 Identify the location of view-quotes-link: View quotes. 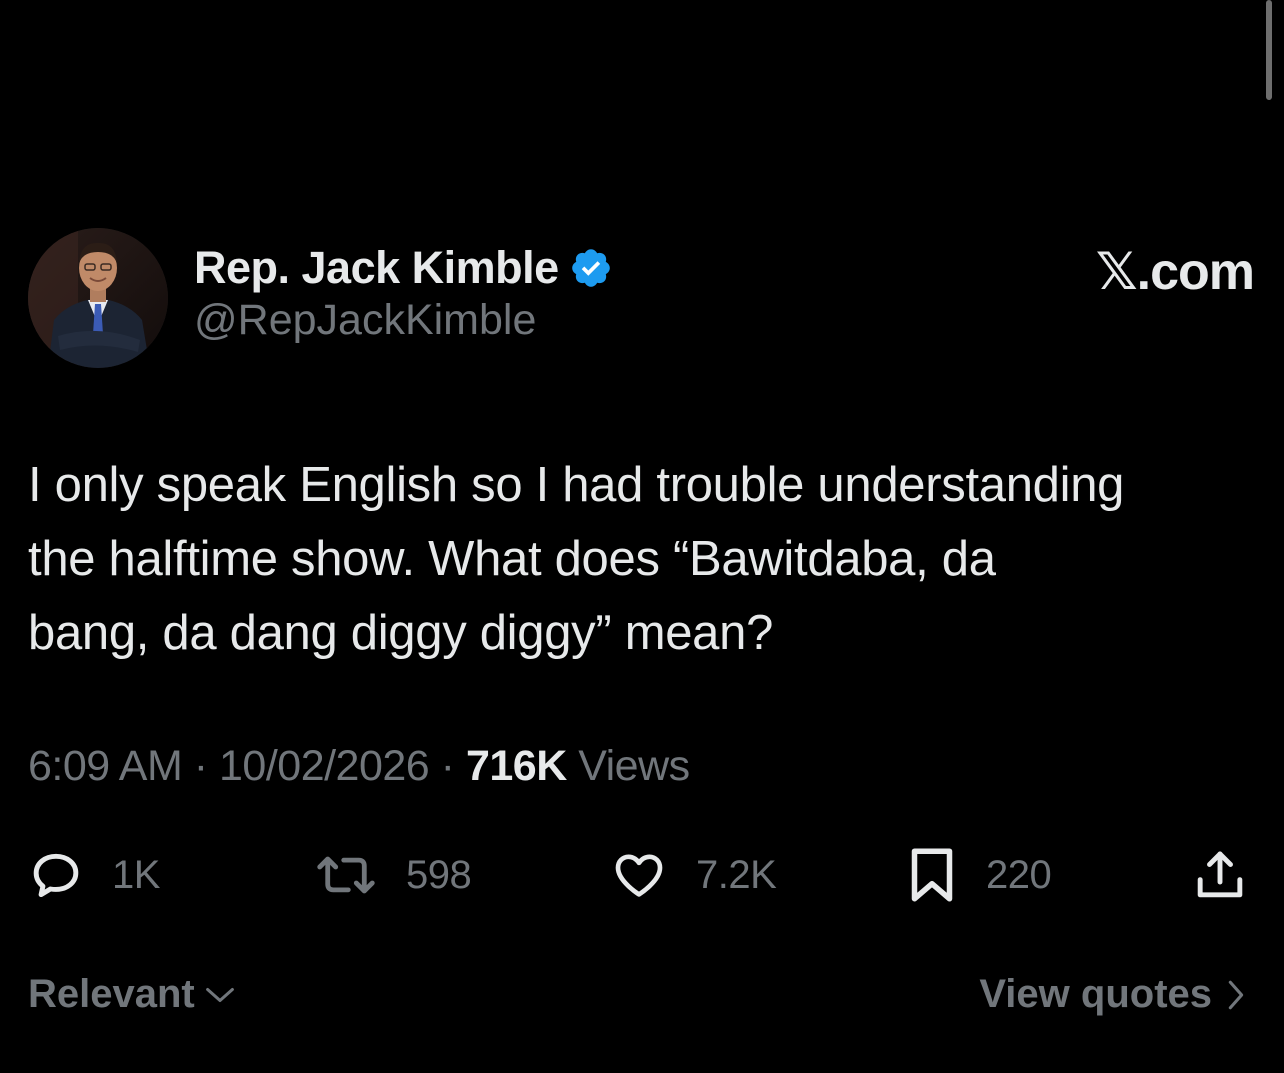
(1112, 994).